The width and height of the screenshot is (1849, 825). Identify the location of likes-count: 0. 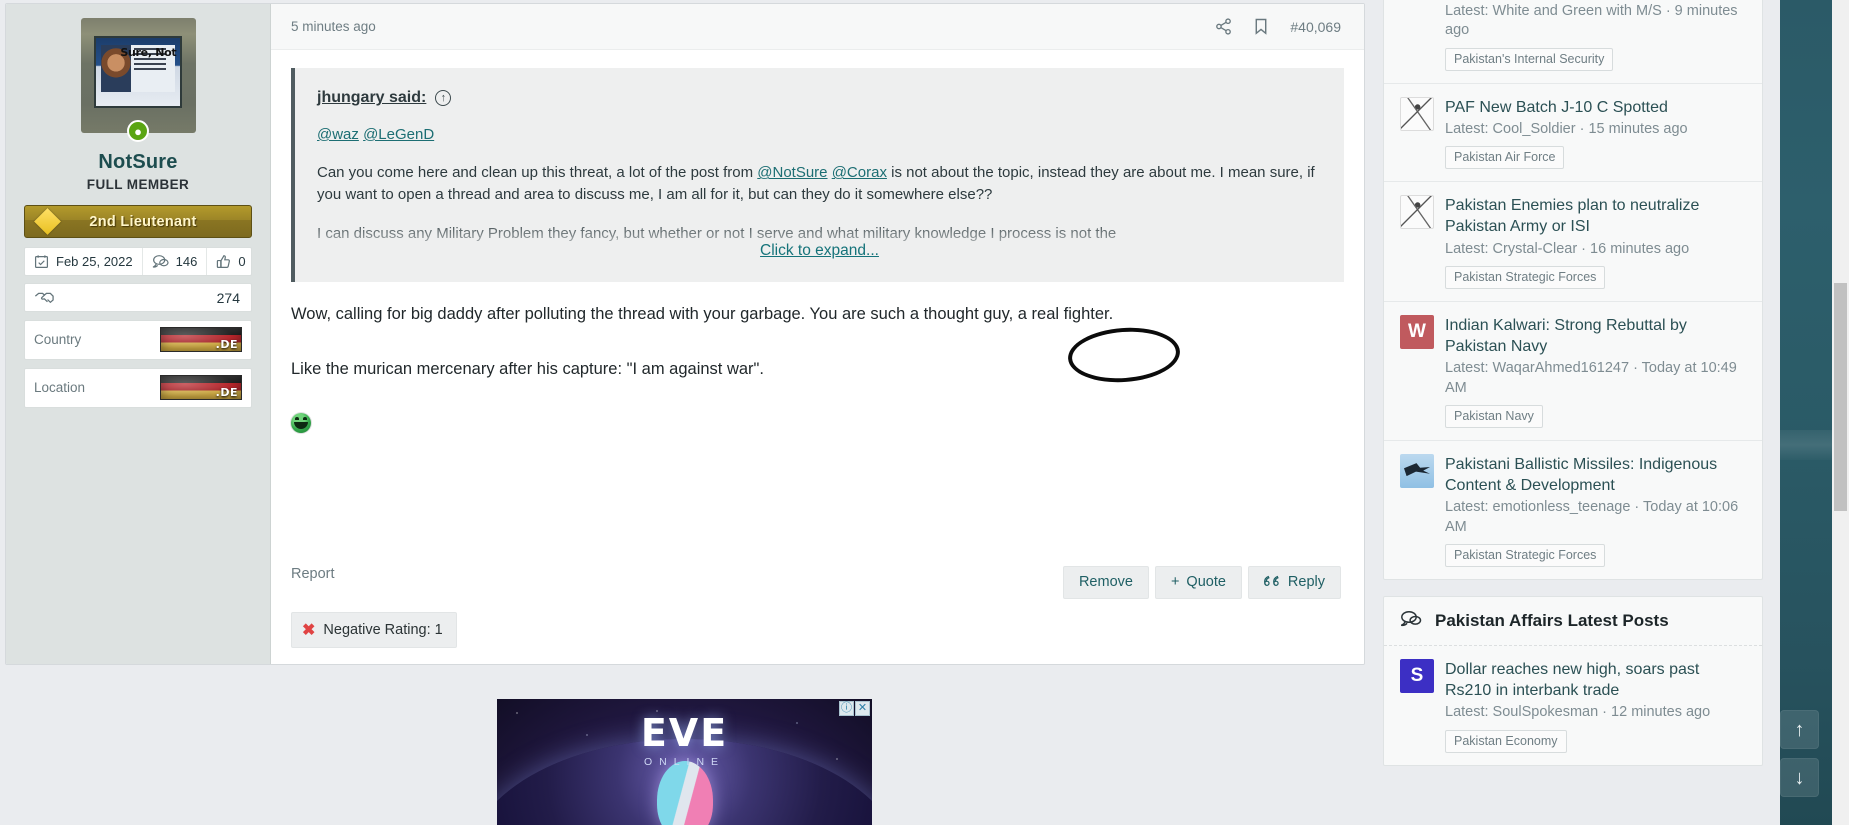
(242, 261).